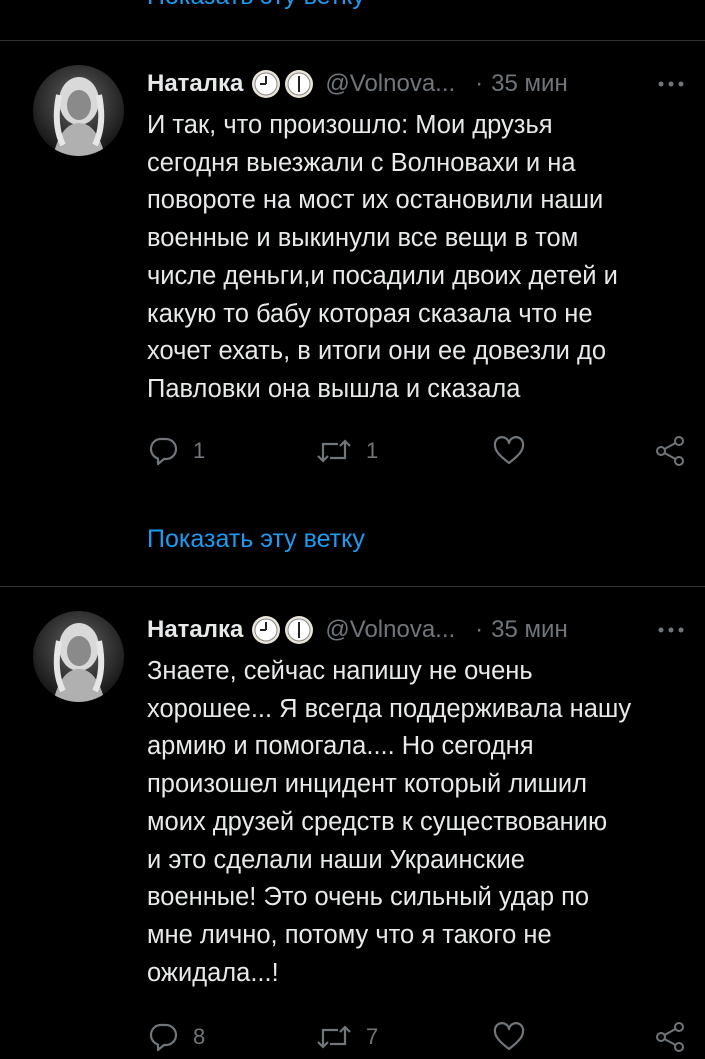  I want to click on action-bar: 1 1, so click(352, 453).